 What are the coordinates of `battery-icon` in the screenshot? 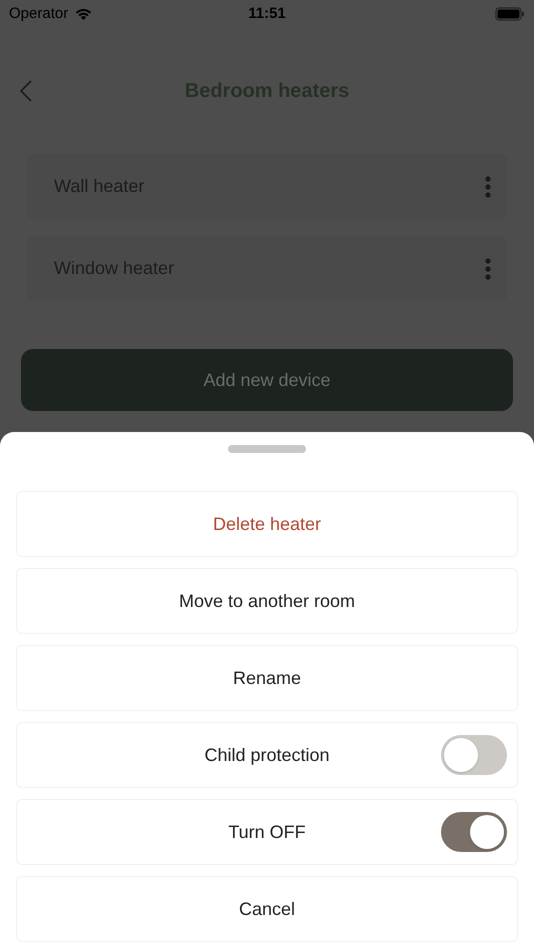 It's located at (510, 14).